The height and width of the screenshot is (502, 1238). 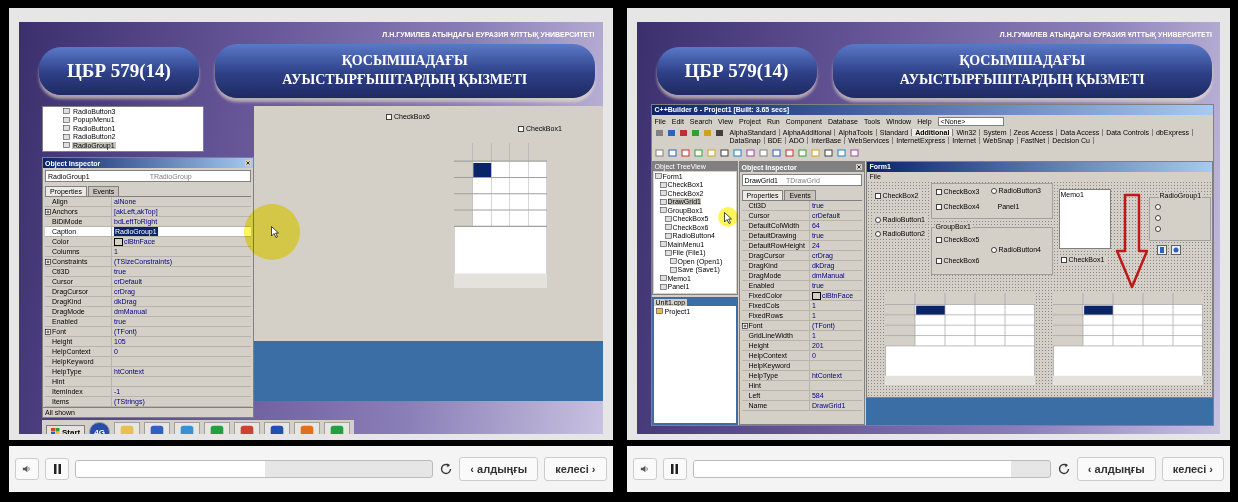 What do you see at coordinates (99, 428) in the screenshot?
I see `taskbar-button: 4G` at bounding box center [99, 428].